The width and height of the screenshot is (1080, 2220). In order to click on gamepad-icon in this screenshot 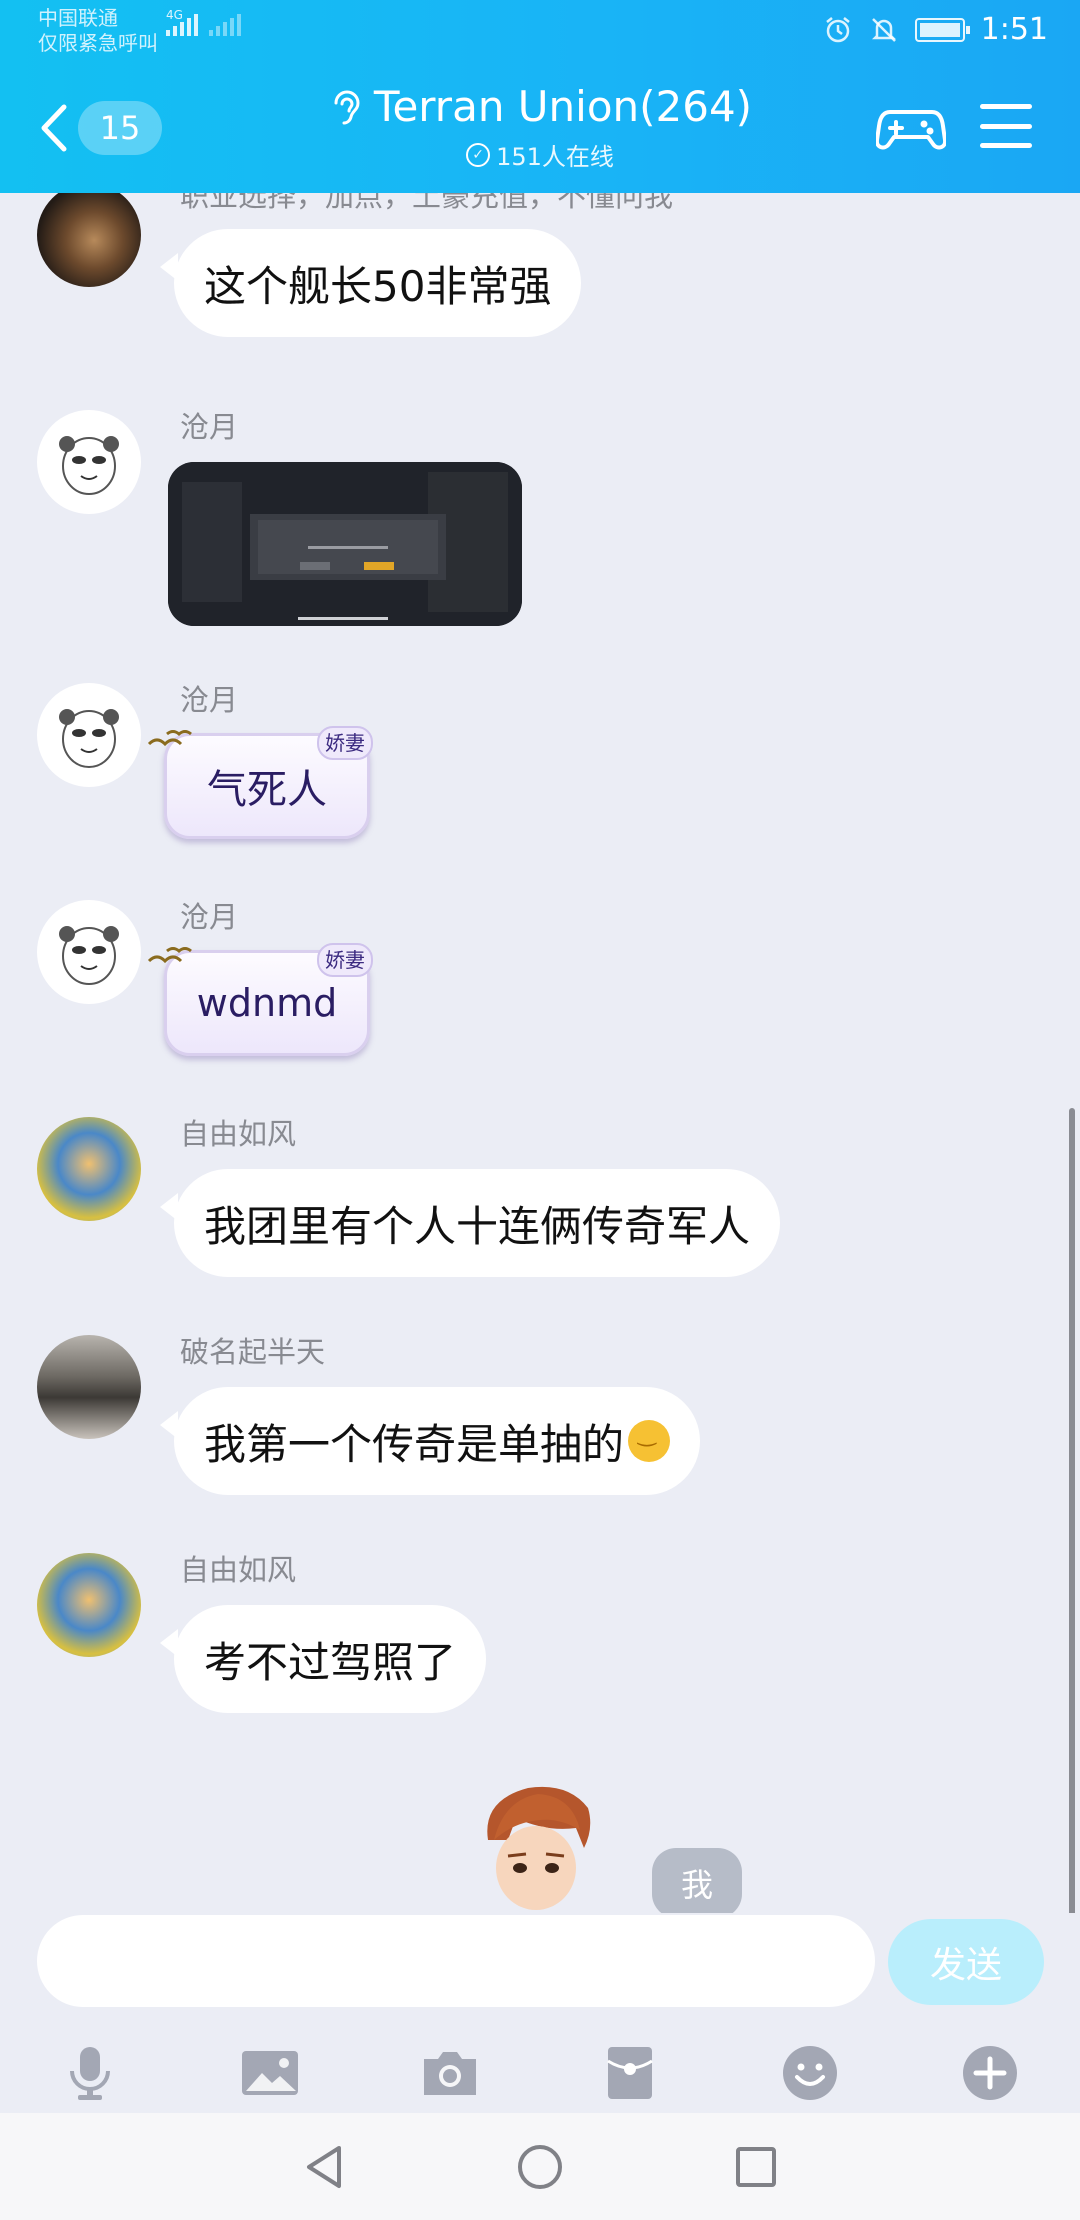, I will do `click(911, 130)`.